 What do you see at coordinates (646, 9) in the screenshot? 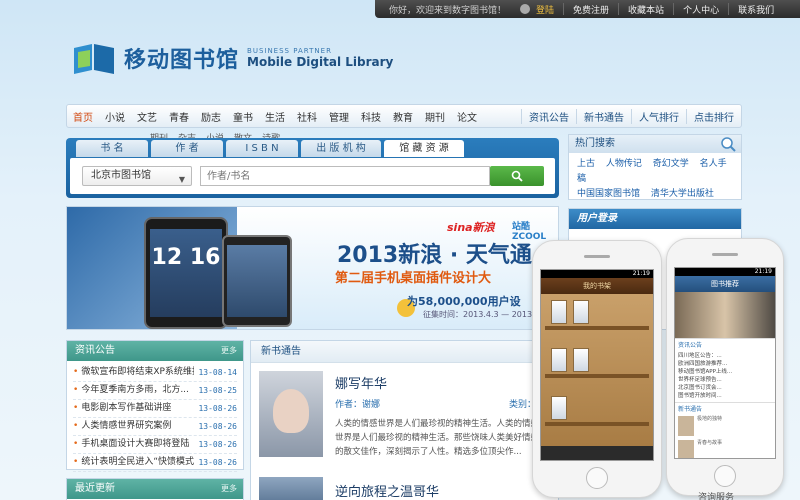
I see `bookmark-link: 收藏本站` at bounding box center [646, 9].